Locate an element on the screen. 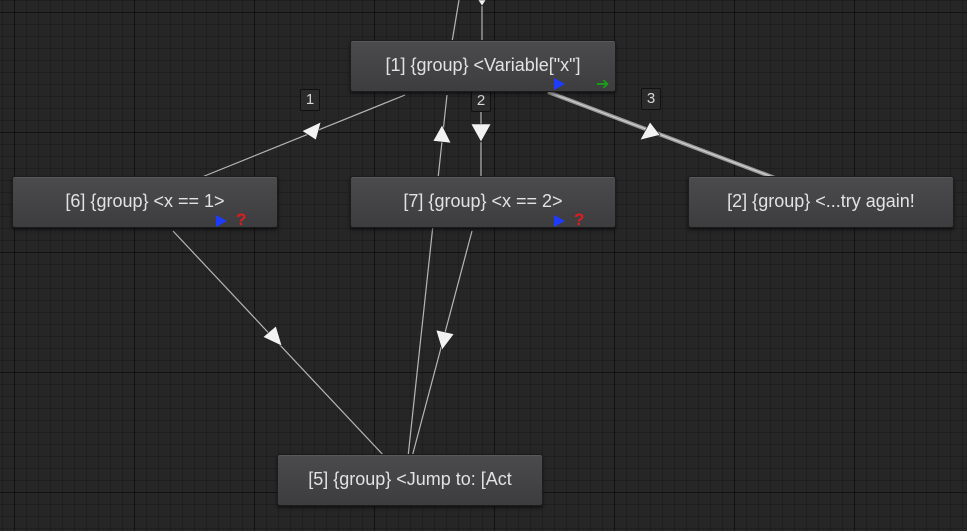  node-title: [6] {group} <x == 1> is located at coordinates (145, 201).